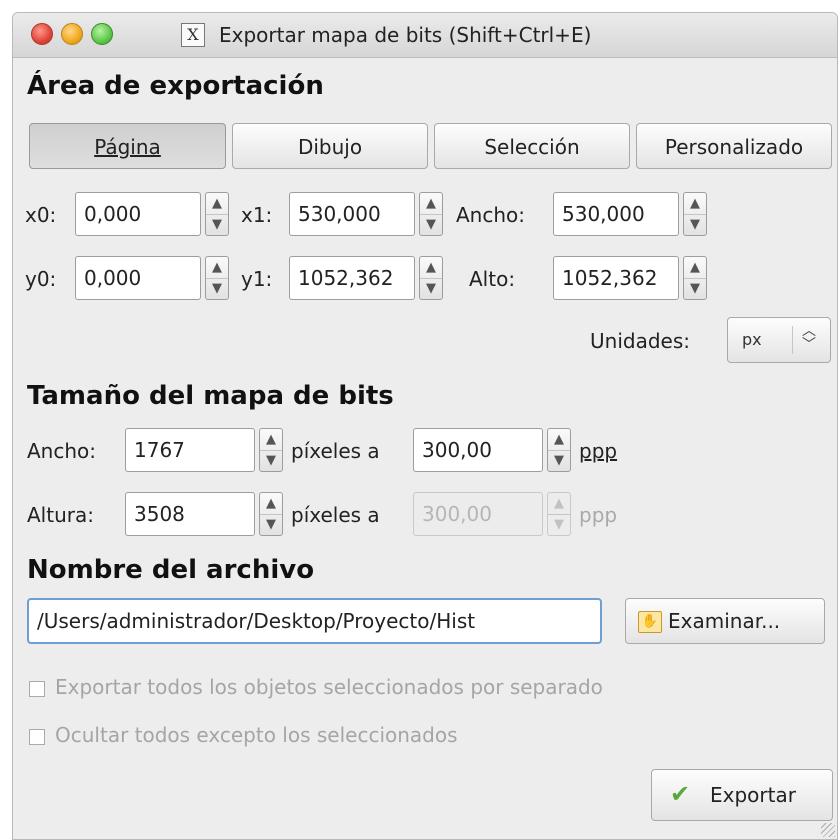  What do you see at coordinates (257, 279) in the screenshot?
I see `y1-label: y1:` at bounding box center [257, 279].